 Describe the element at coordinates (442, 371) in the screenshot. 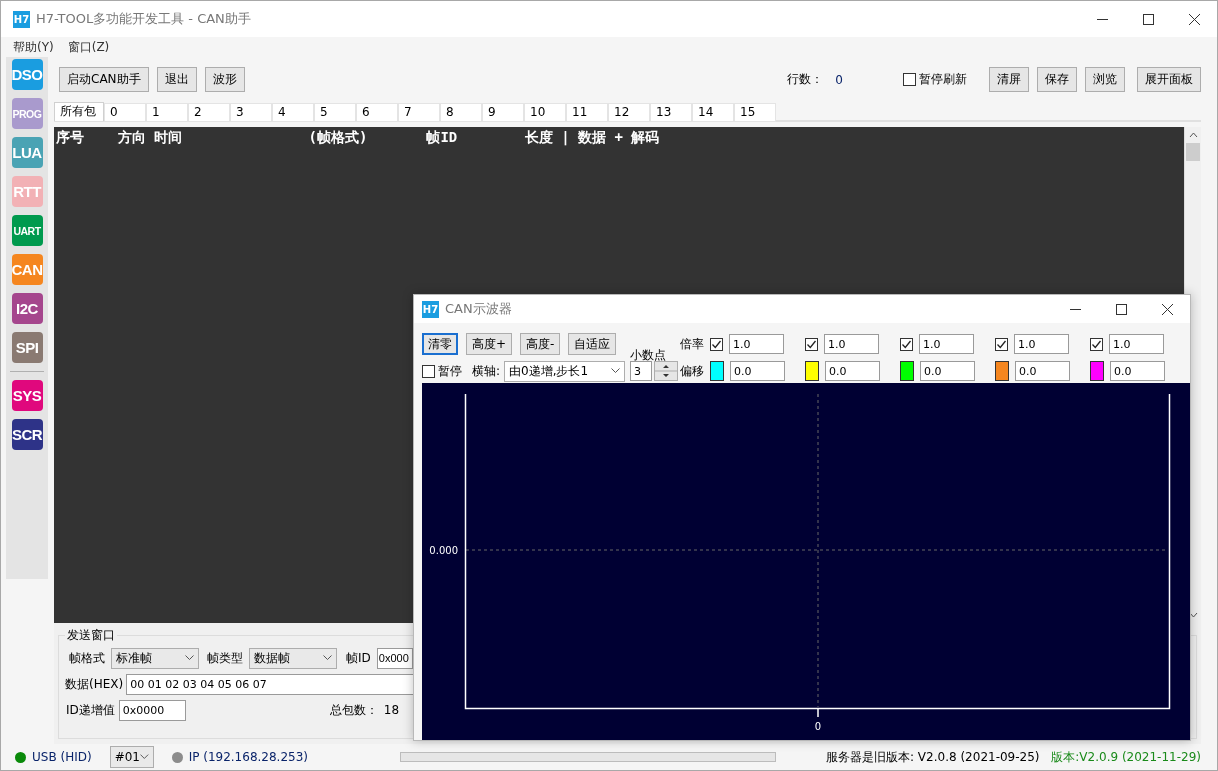

I see `checkbox: 暂停` at that location.